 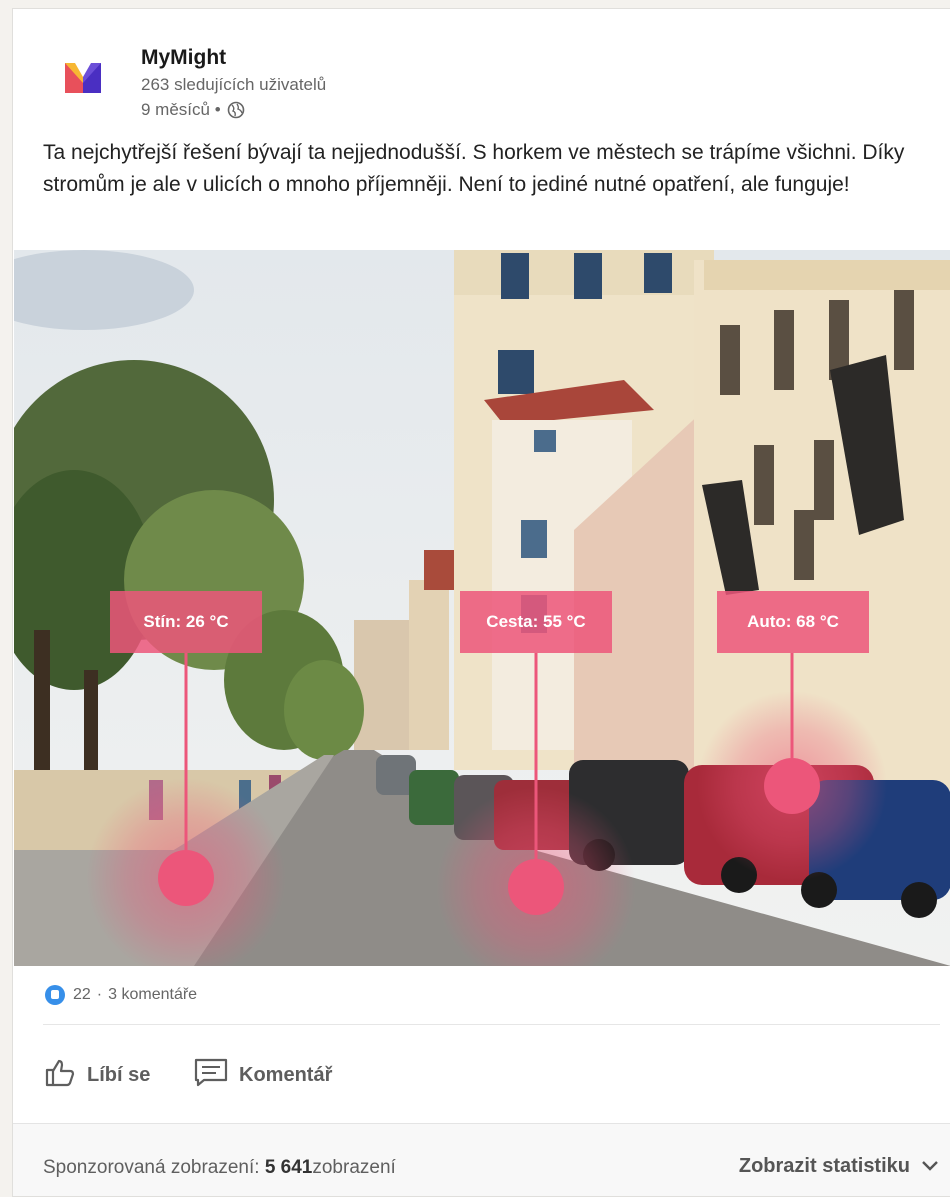 What do you see at coordinates (152, 995) in the screenshot?
I see `comment-count: 3 komentáře` at bounding box center [152, 995].